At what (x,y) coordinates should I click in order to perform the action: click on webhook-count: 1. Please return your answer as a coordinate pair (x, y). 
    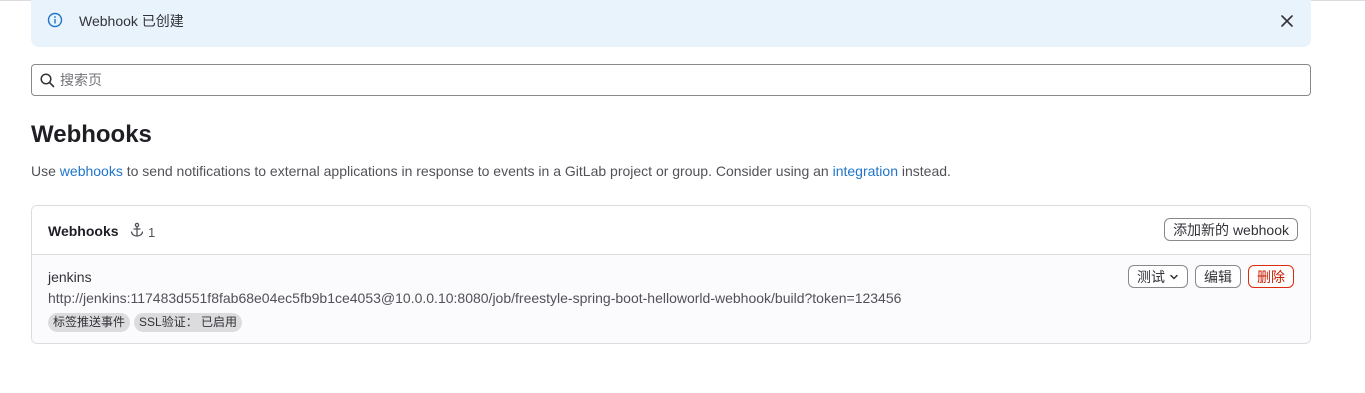
    Looking at the image, I should click on (142, 232).